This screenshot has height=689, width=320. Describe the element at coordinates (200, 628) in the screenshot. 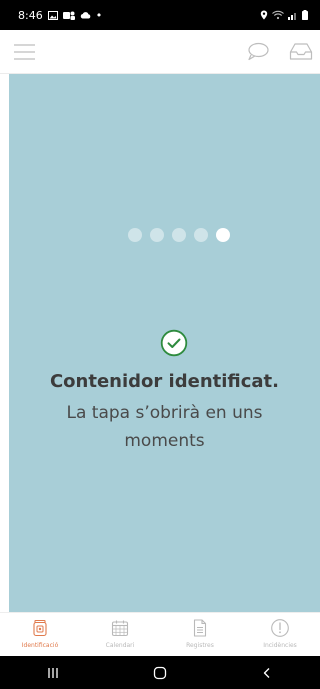

I see `document-icon` at that location.